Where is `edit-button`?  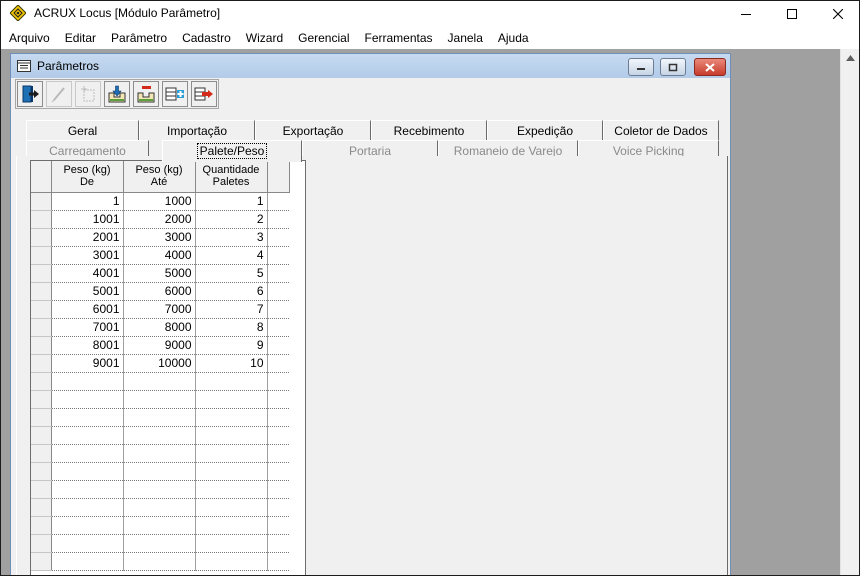 edit-button is located at coordinates (59, 94).